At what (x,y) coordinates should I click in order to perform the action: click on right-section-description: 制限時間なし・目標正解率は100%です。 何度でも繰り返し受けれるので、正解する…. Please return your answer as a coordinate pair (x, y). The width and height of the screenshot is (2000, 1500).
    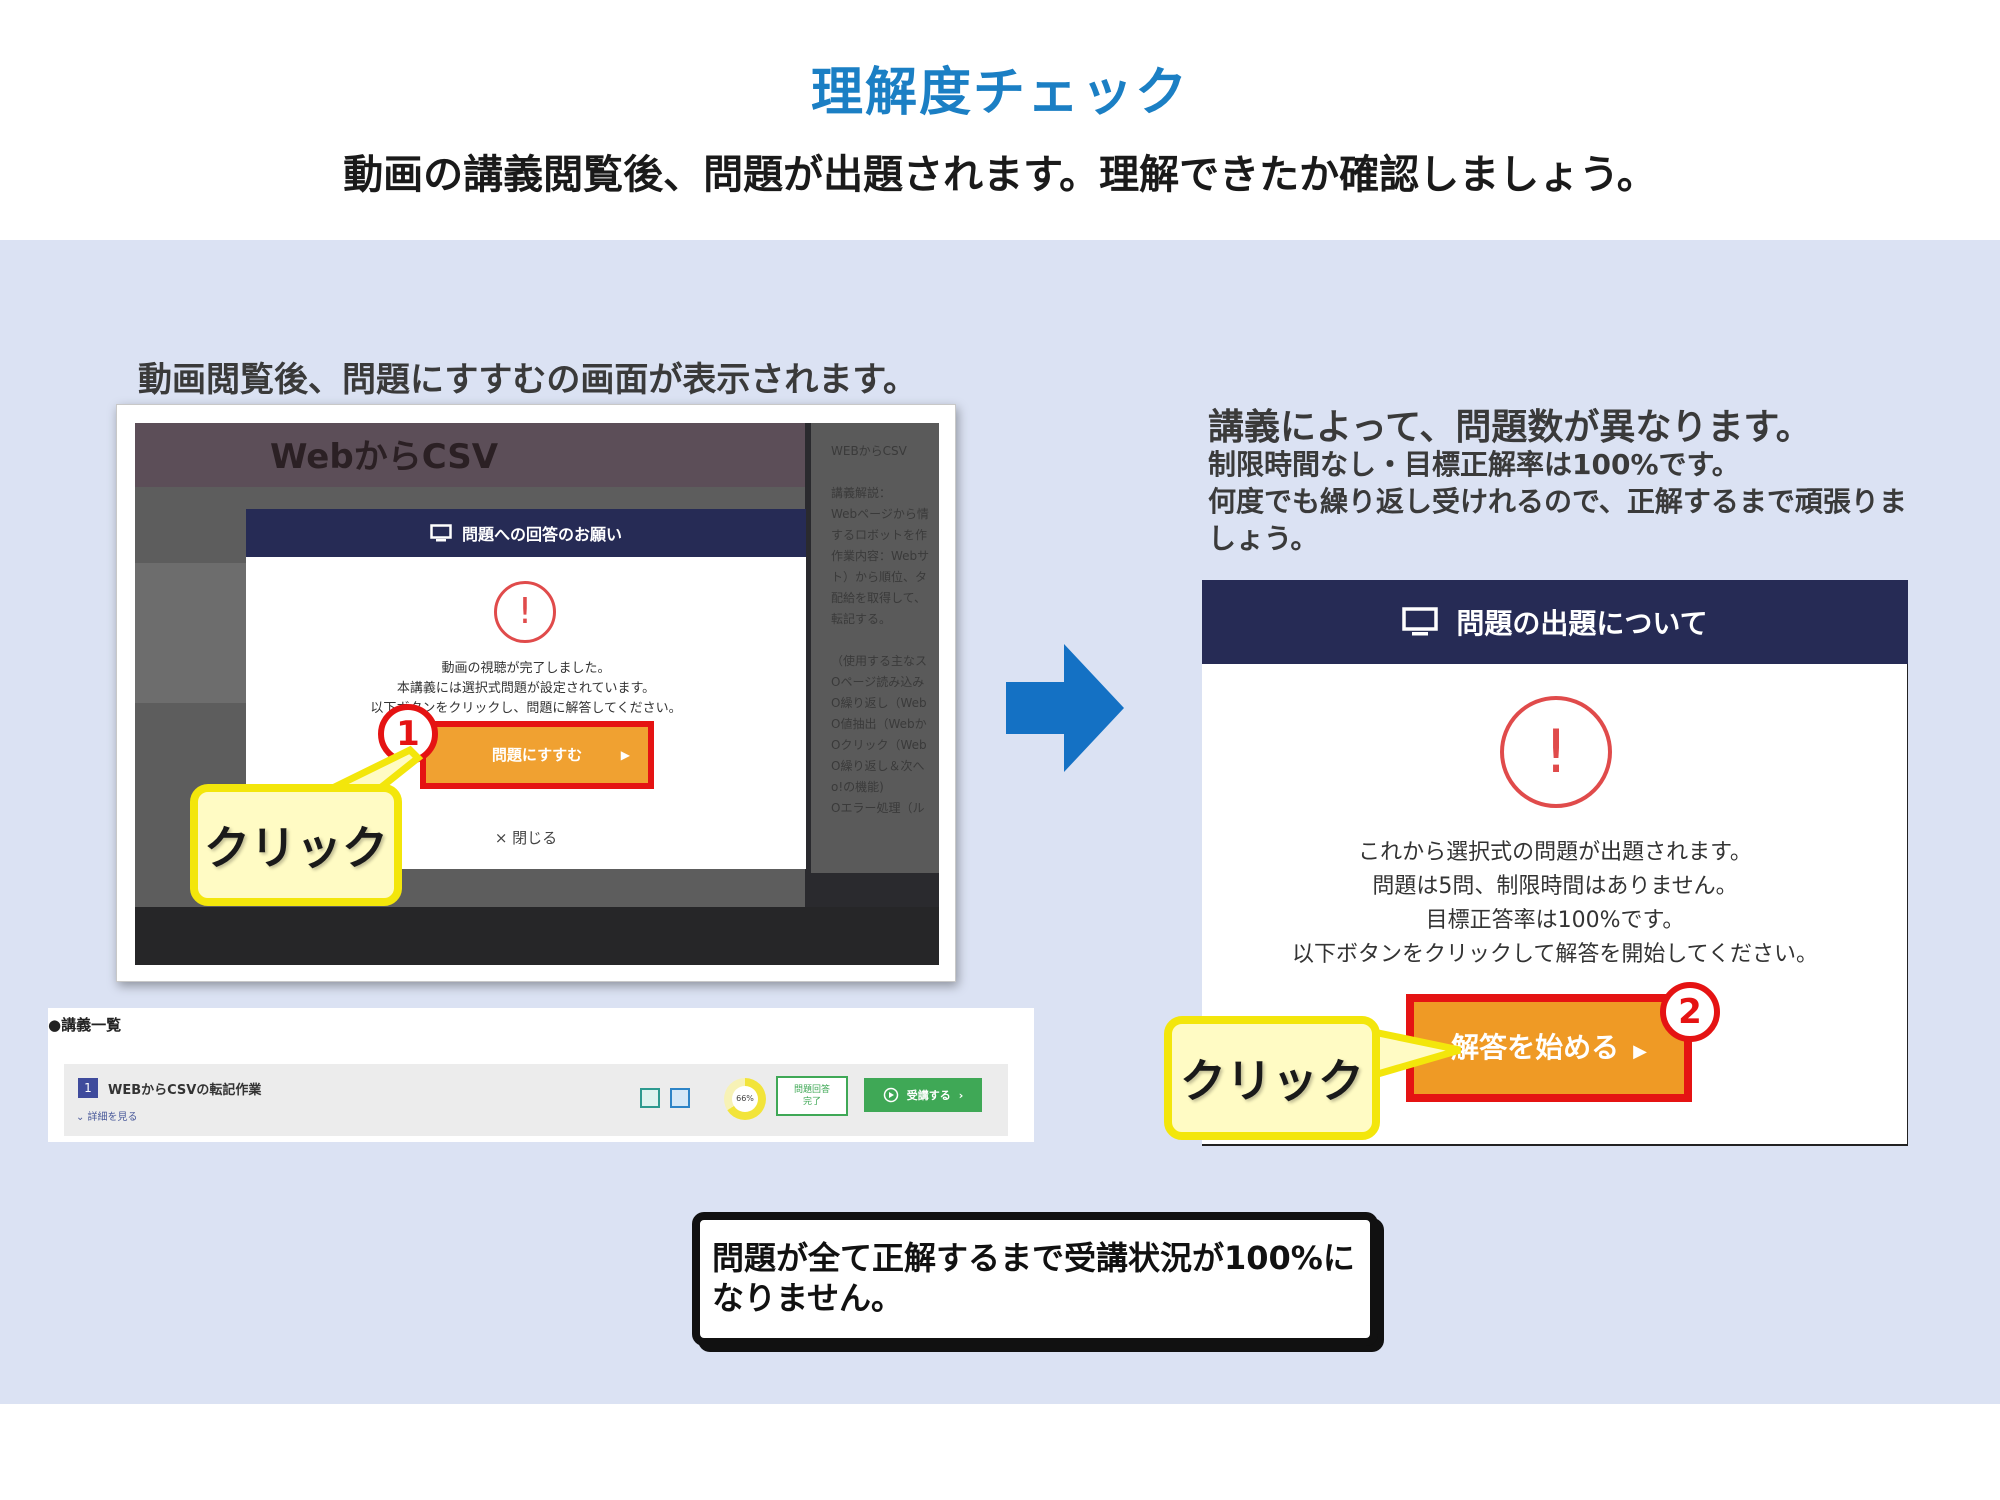
    Looking at the image, I should click on (1558, 501).